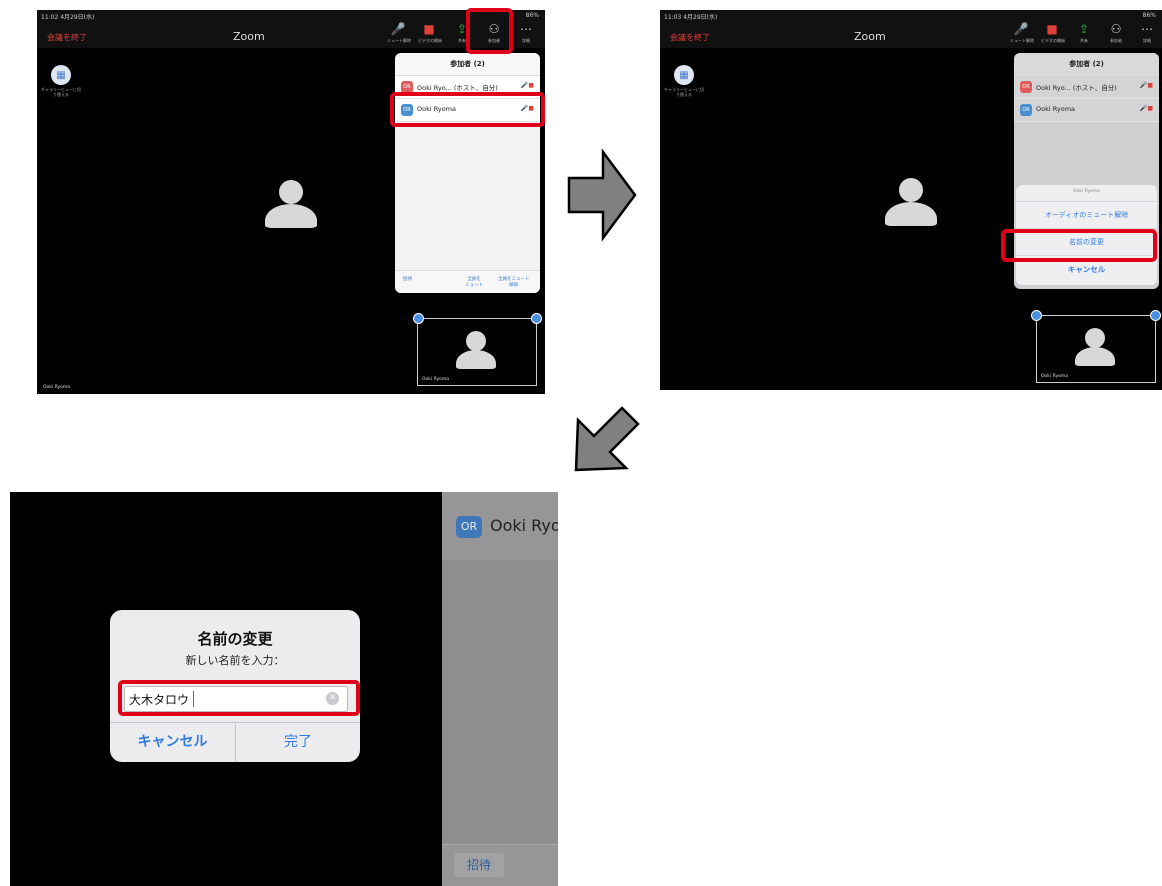  Describe the element at coordinates (1086, 214) in the screenshot. I see `unmute-audio-option: オーディオのミュート解除` at that location.